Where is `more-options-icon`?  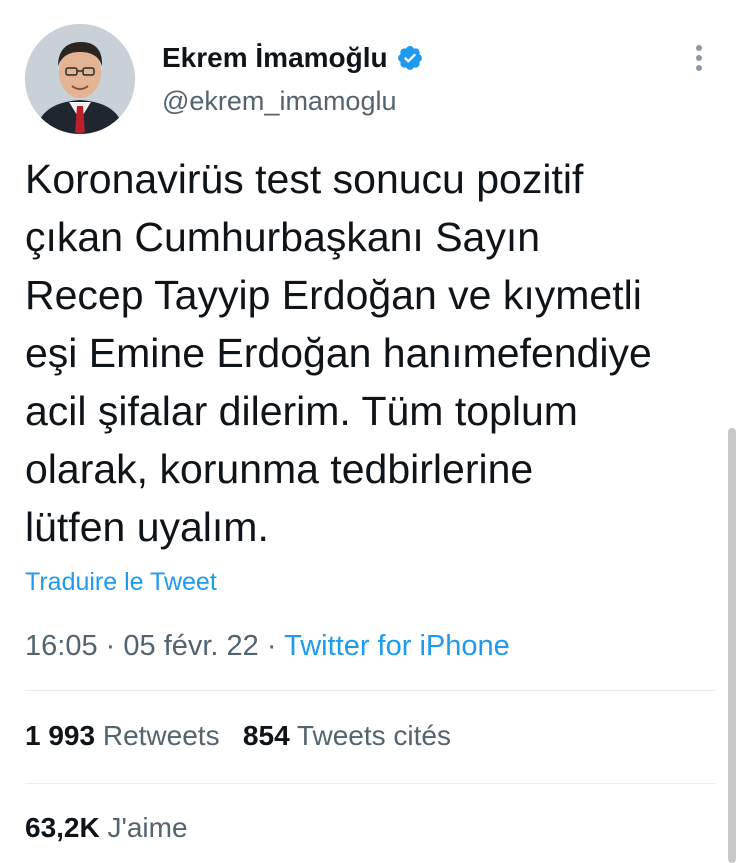
more-options-icon is located at coordinates (699, 58).